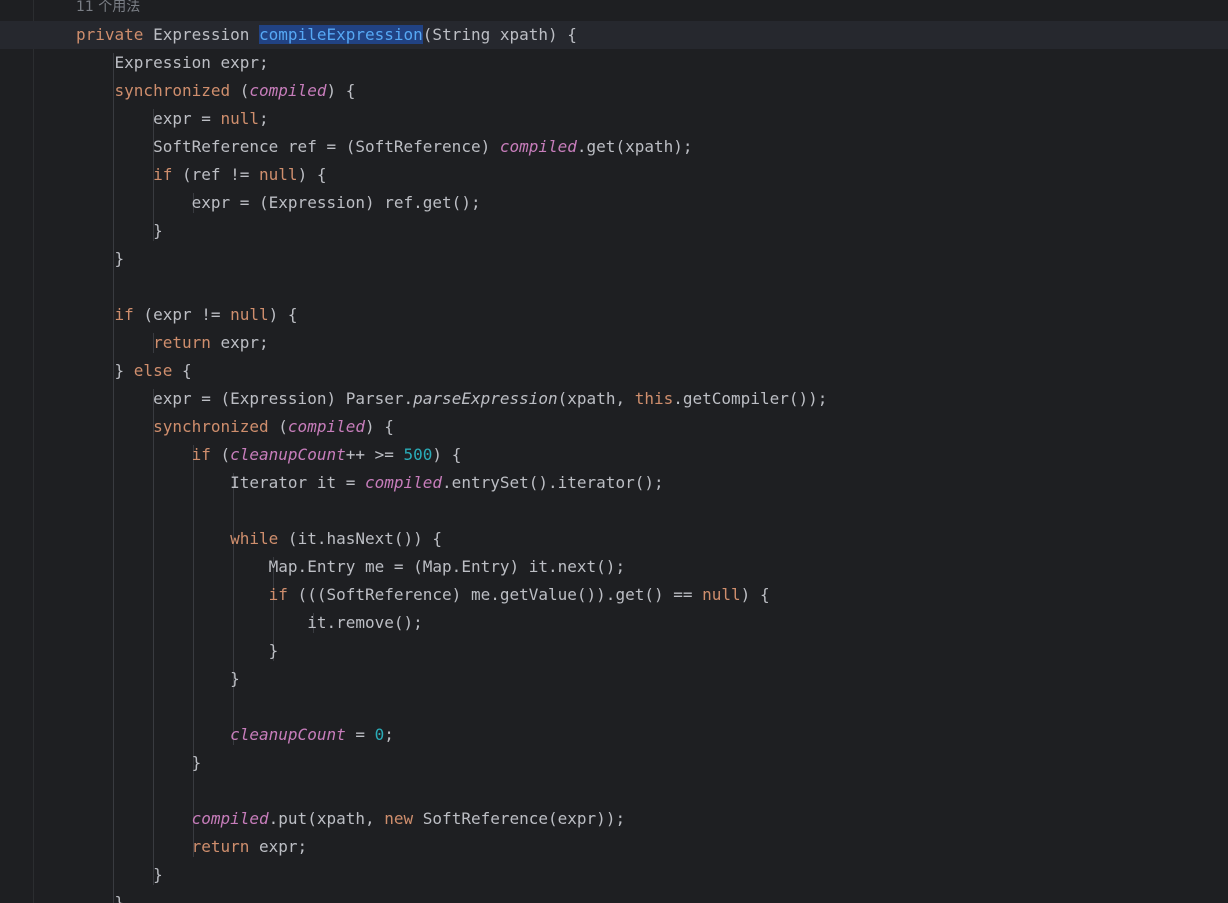  I want to click on code-token: new, so click(399, 818).